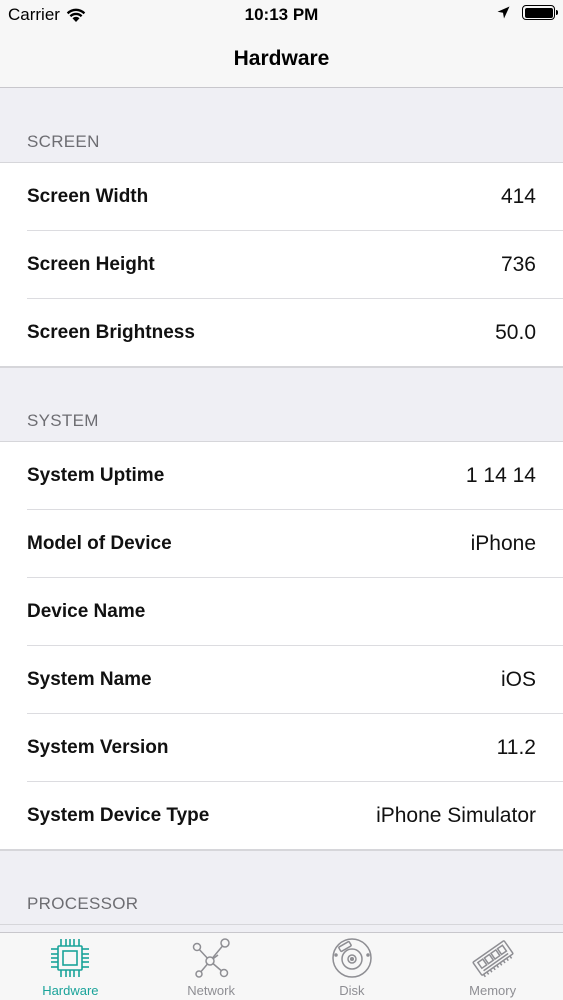  What do you see at coordinates (281, 404) in the screenshot?
I see `section-header-system: SYSTEM` at bounding box center [281, 404].